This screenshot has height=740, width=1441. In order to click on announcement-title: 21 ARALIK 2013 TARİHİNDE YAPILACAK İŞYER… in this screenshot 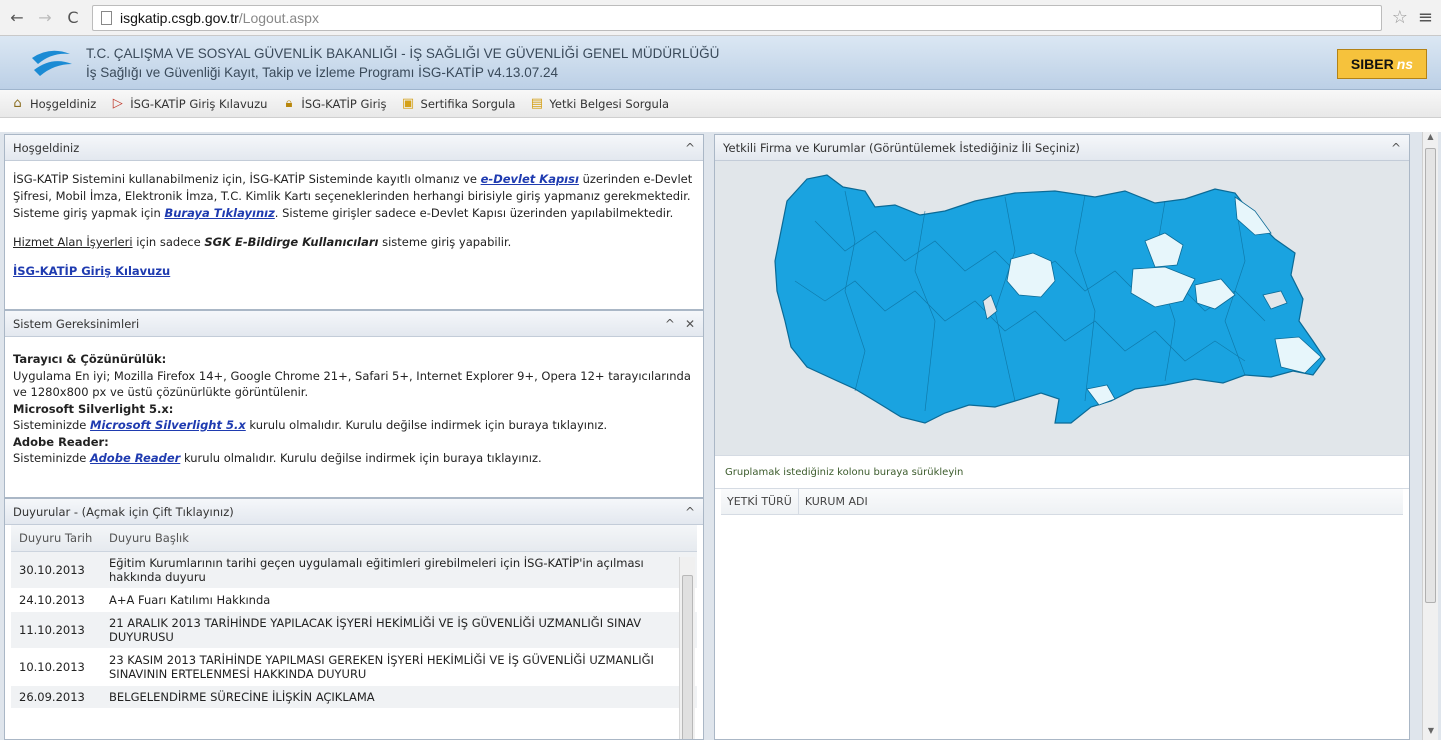, I will do `click(399, 630)`.